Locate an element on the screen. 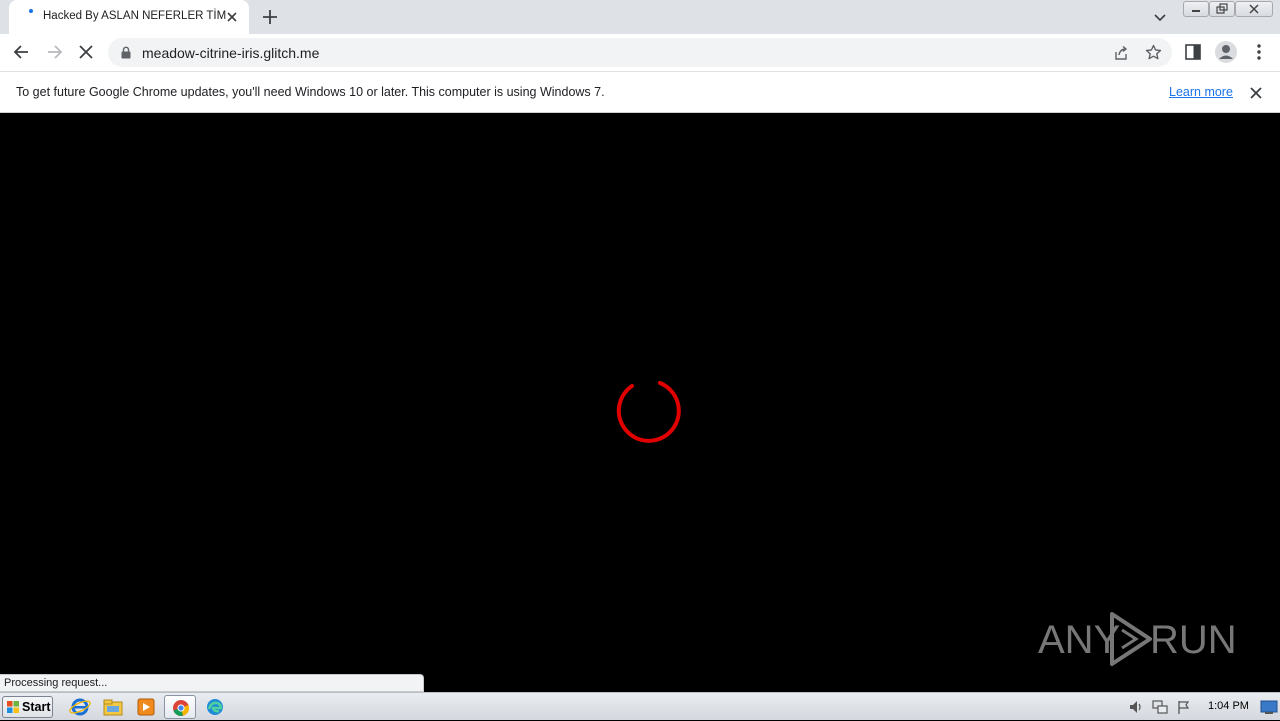  restore-icon is located at coordinates (1222, 8).